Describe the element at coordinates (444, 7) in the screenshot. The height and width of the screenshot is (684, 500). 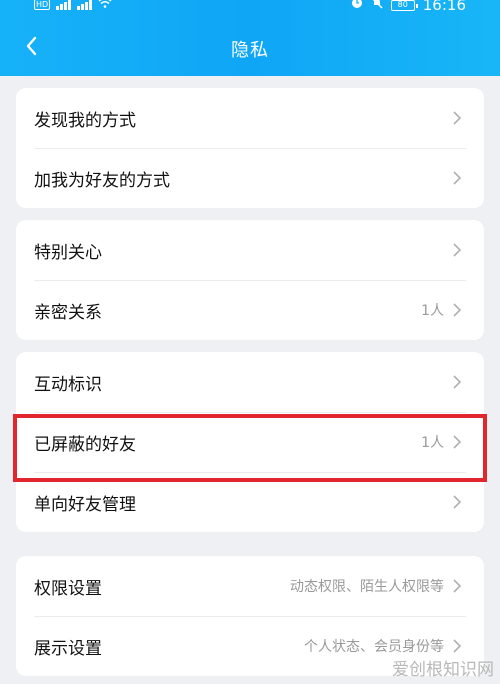
I see `status-time: 16:16` at that location.